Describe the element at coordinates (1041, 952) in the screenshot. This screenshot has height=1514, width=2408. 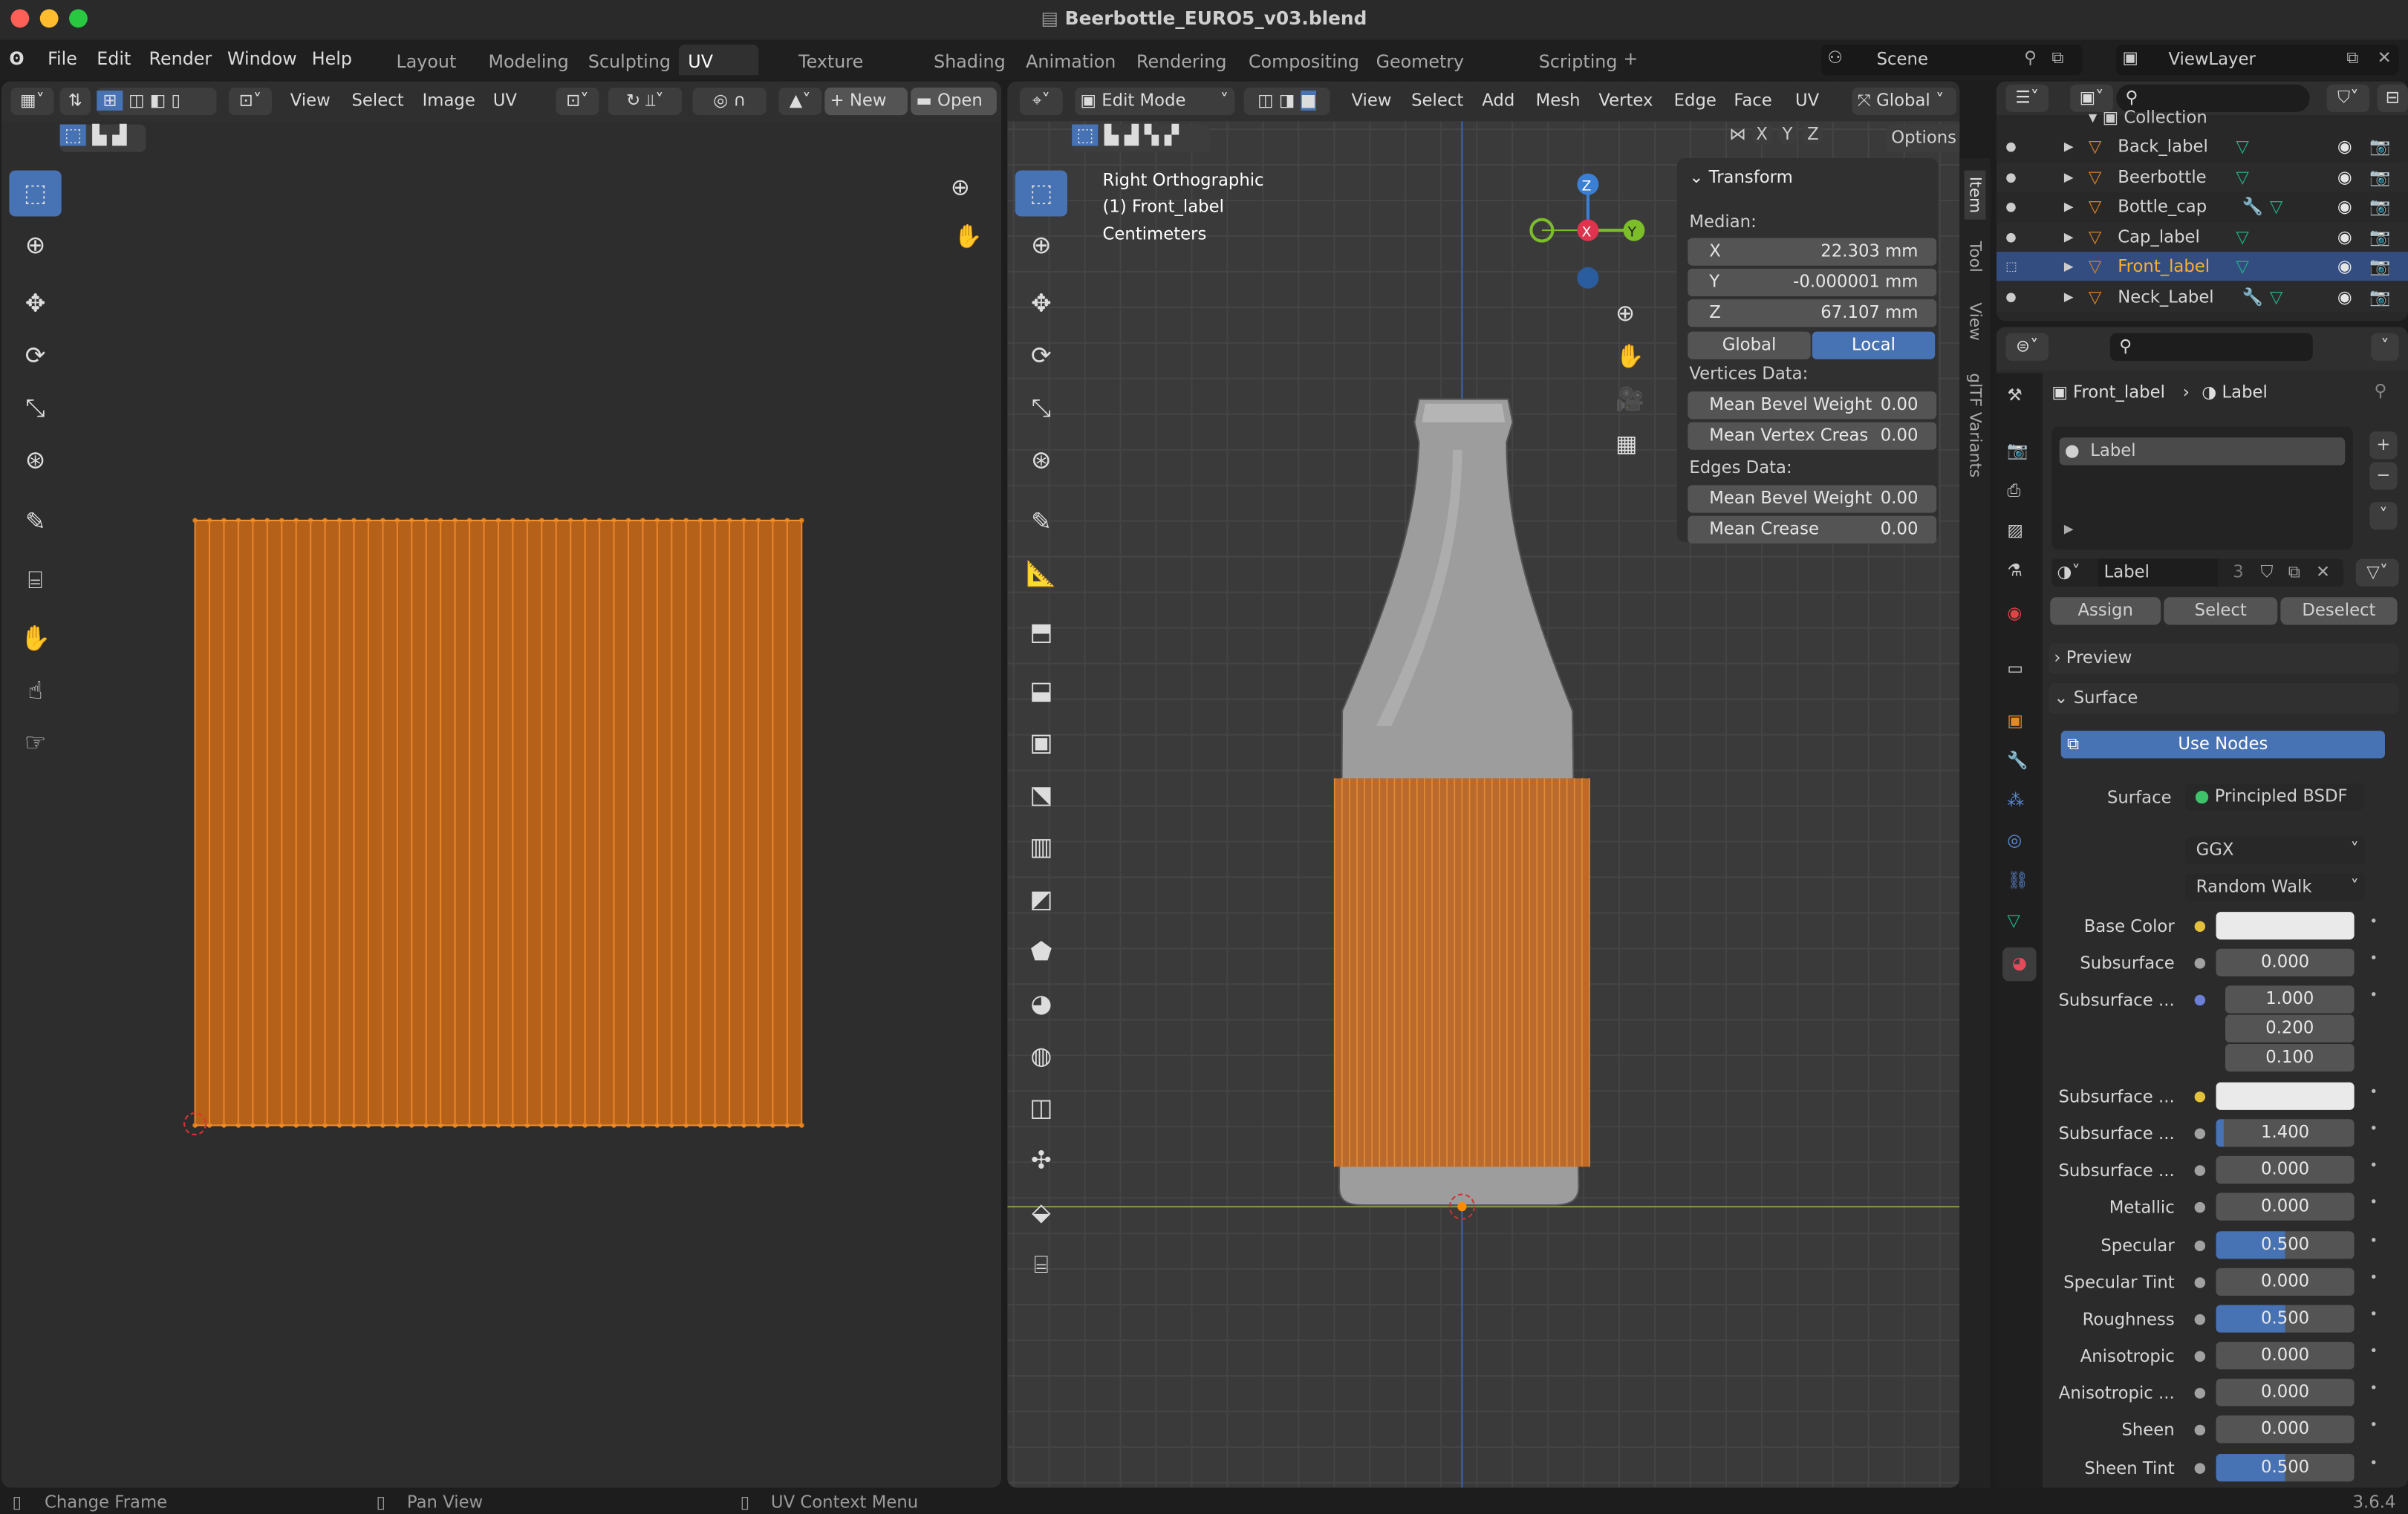
I see `poly-build-tool: ⬟` at that location.